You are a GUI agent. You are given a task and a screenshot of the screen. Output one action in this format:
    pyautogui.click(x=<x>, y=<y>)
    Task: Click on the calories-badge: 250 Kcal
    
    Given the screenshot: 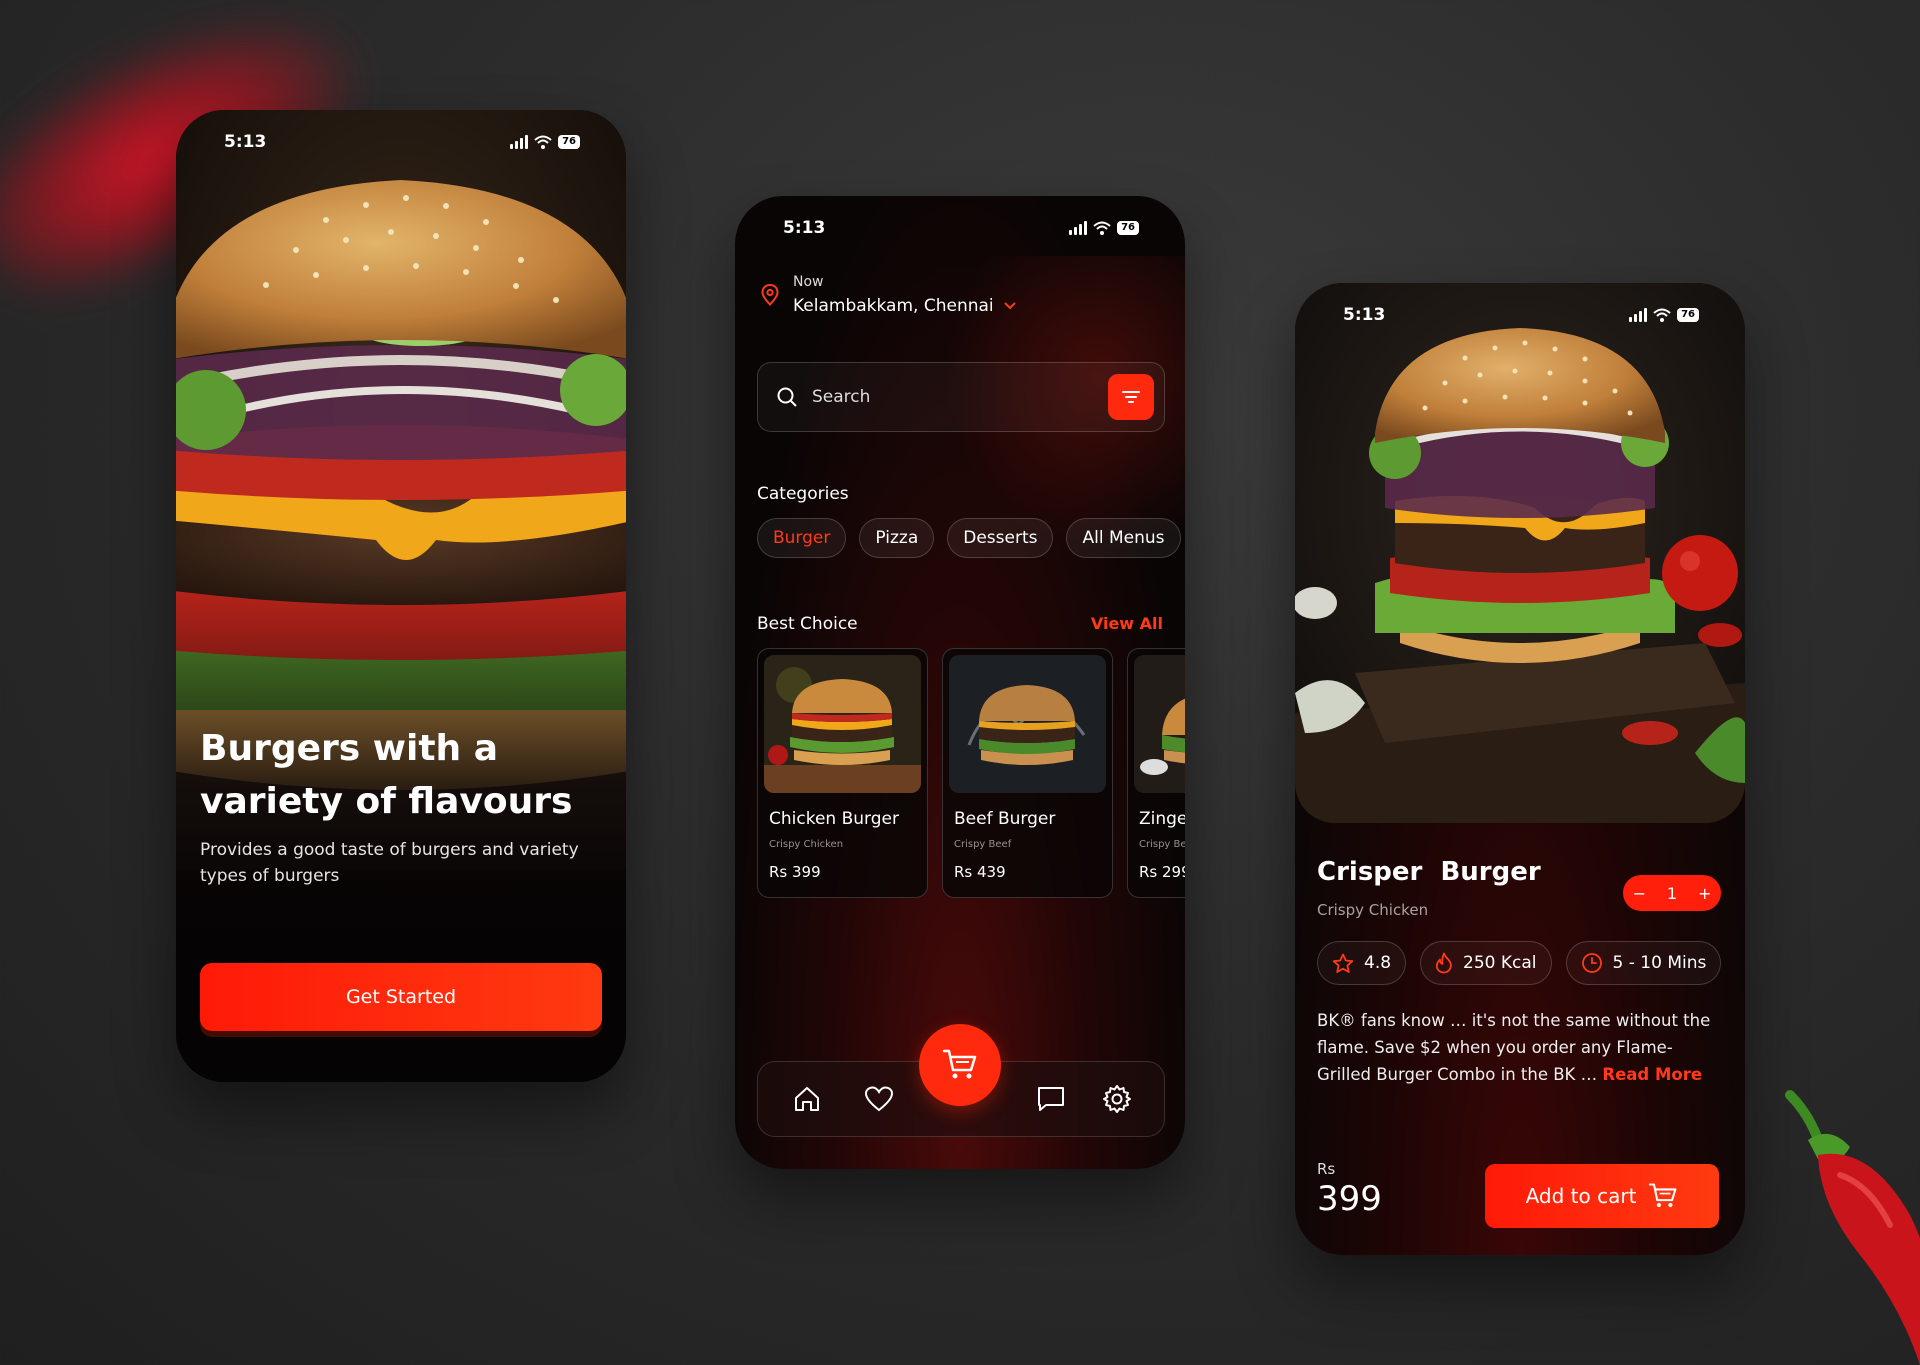 What is the action you would take?
    pyautogui.click(x=1486, y=963)
    